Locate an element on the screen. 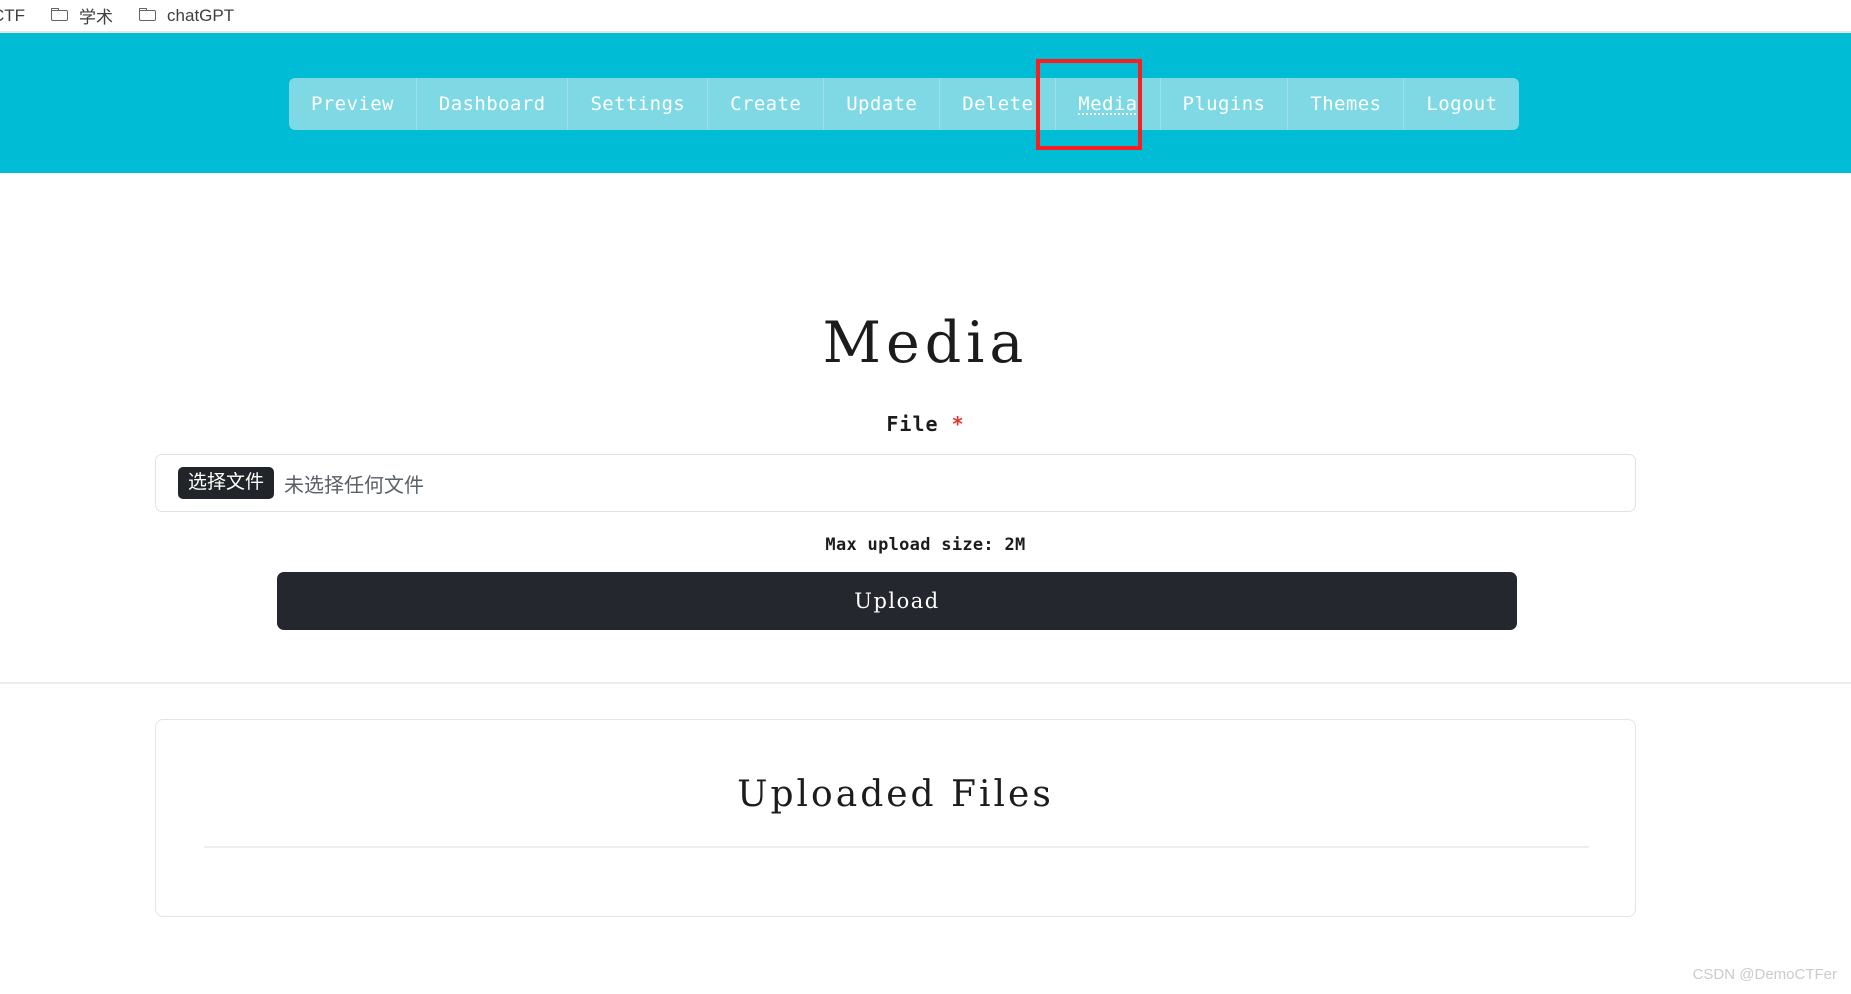 The height and width of the screenshot is (994, 1851). file-field-label: File * is located at coordinates (925, 424).